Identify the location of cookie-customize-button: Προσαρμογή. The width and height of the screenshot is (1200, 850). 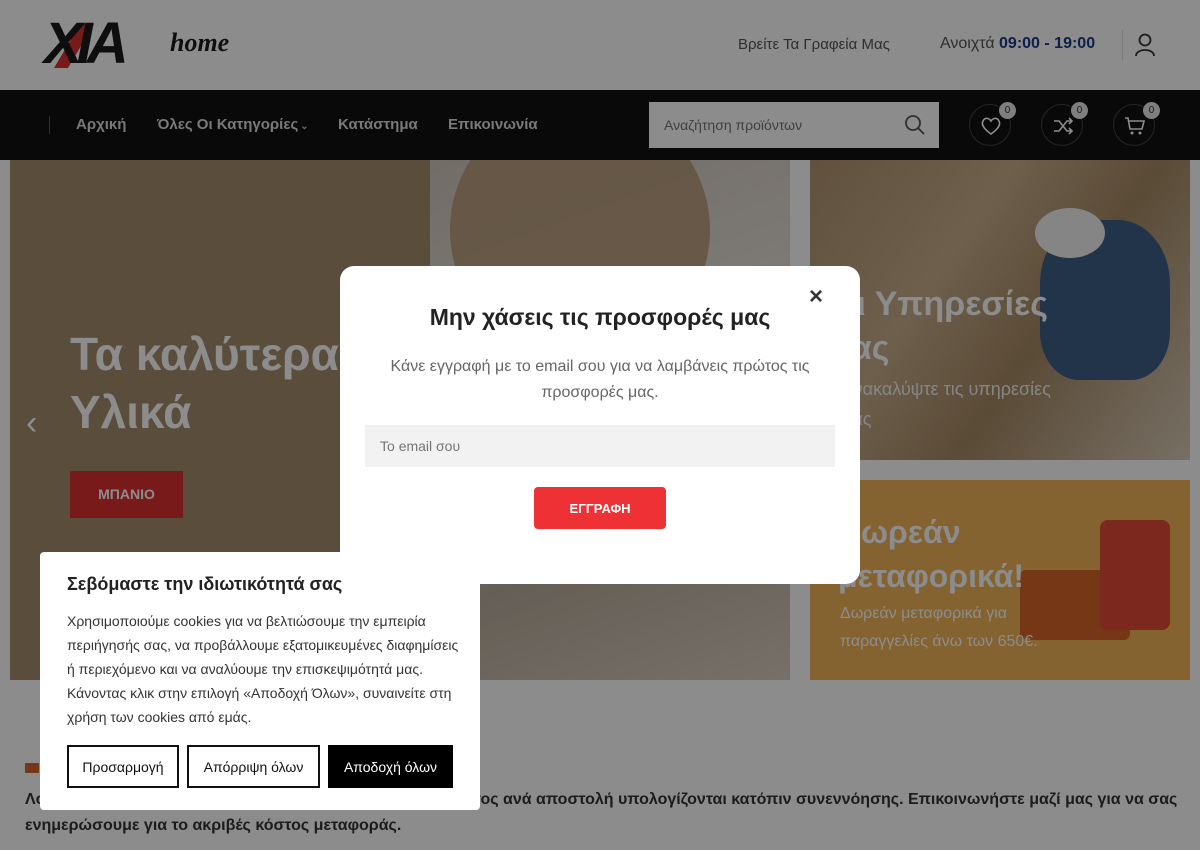
(123, 766).